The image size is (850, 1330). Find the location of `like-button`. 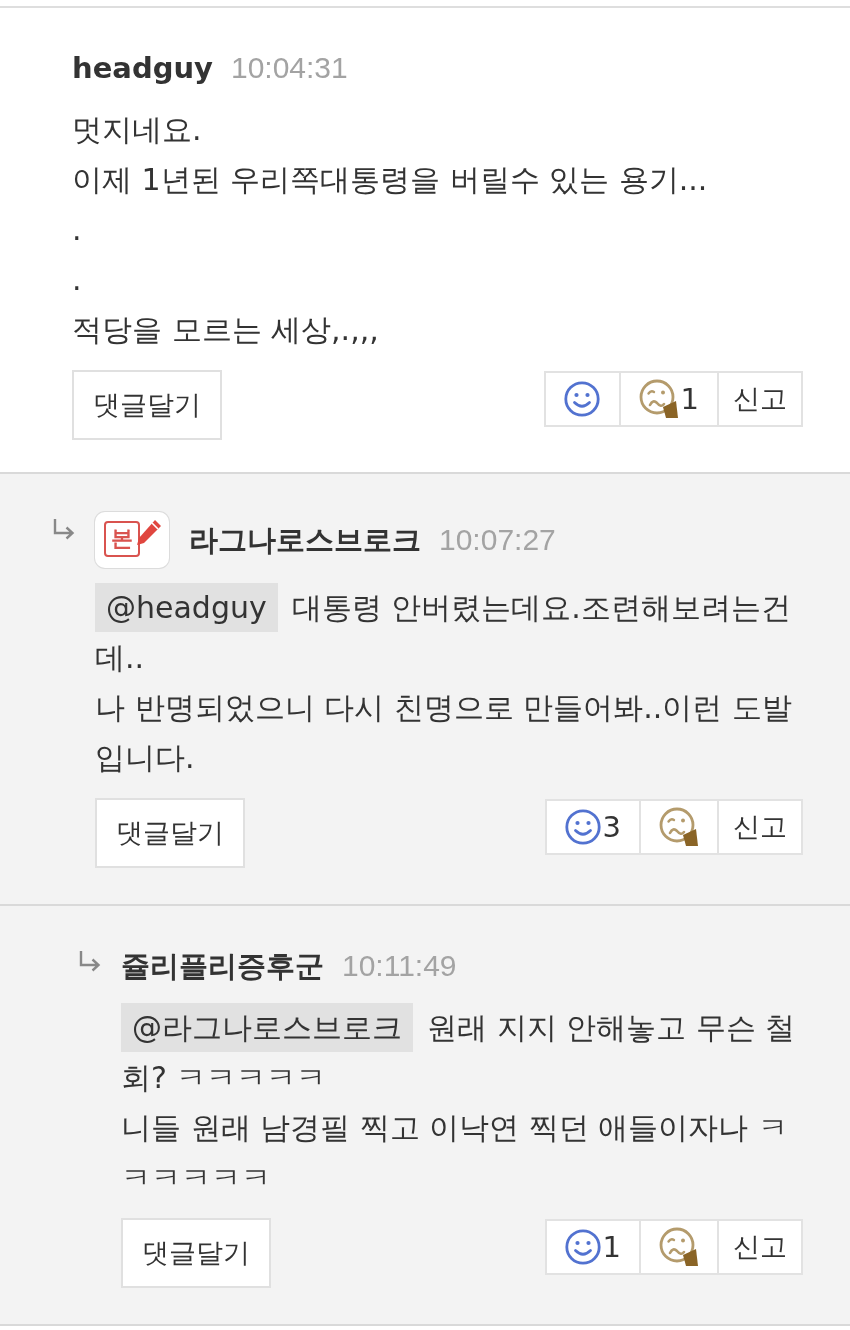

like-button is located at coordinates (582, 399).